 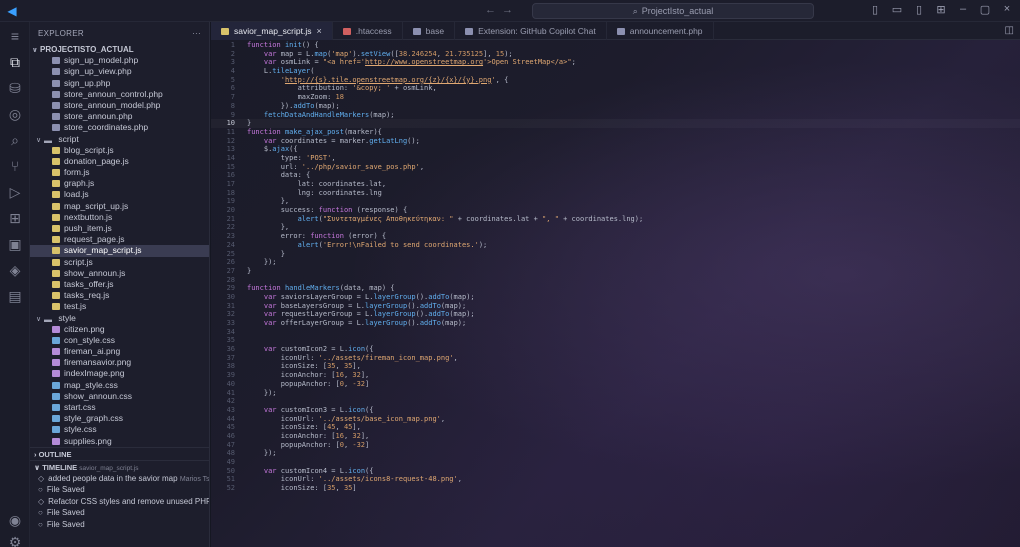 I want to click on code-line: 1 function init() {, so click(x=615, y=45).